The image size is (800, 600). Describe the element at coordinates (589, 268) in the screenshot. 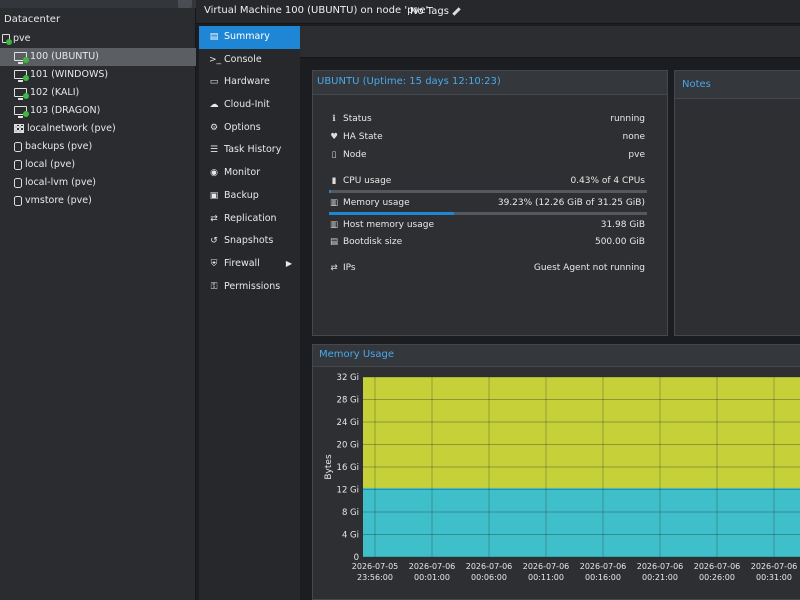

I see `ips-value: Guest Agent not running` at that location.